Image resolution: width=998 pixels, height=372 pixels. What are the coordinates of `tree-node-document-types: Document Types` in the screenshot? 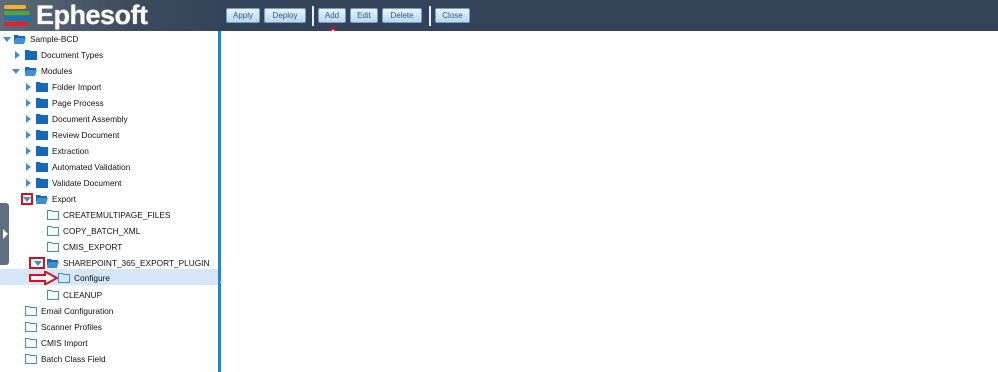 It's located at (109, 55).